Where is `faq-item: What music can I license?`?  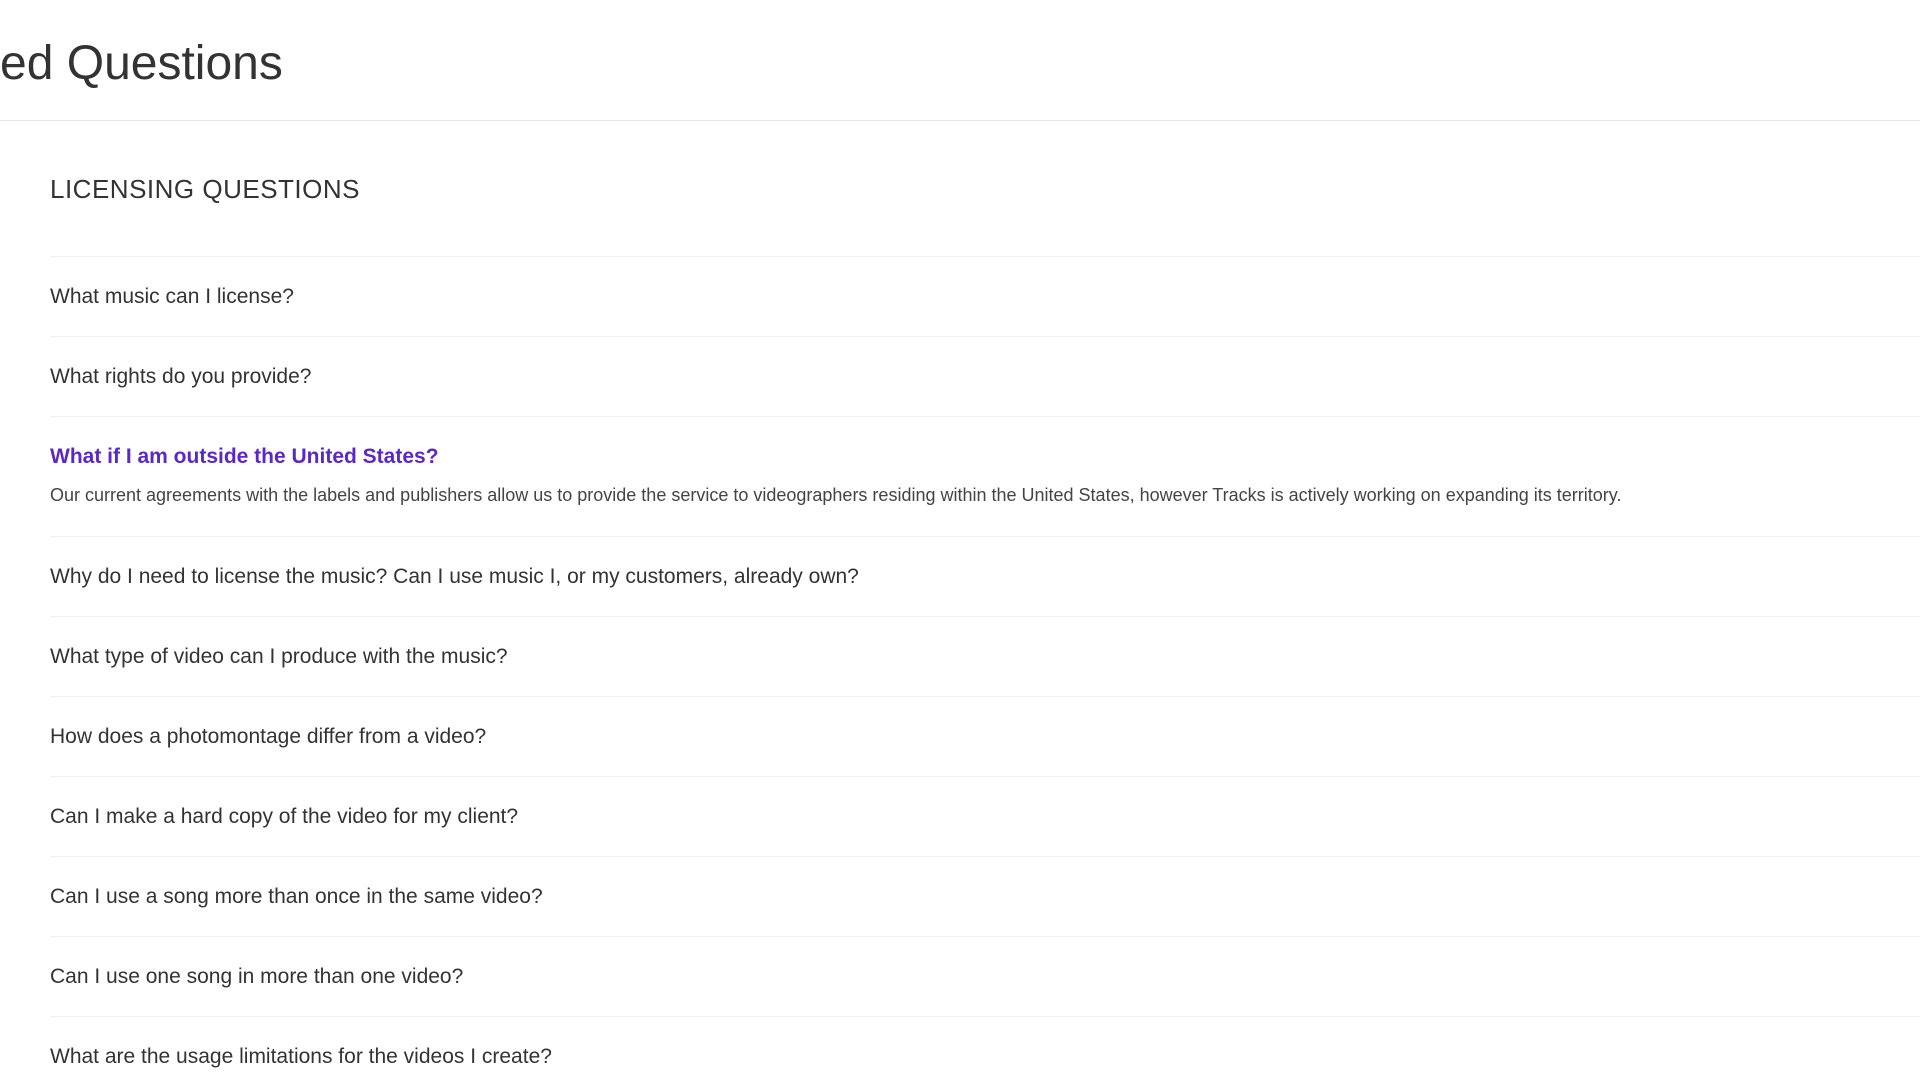
faq-item: What music can I license? is located at coordinates (985, 297).